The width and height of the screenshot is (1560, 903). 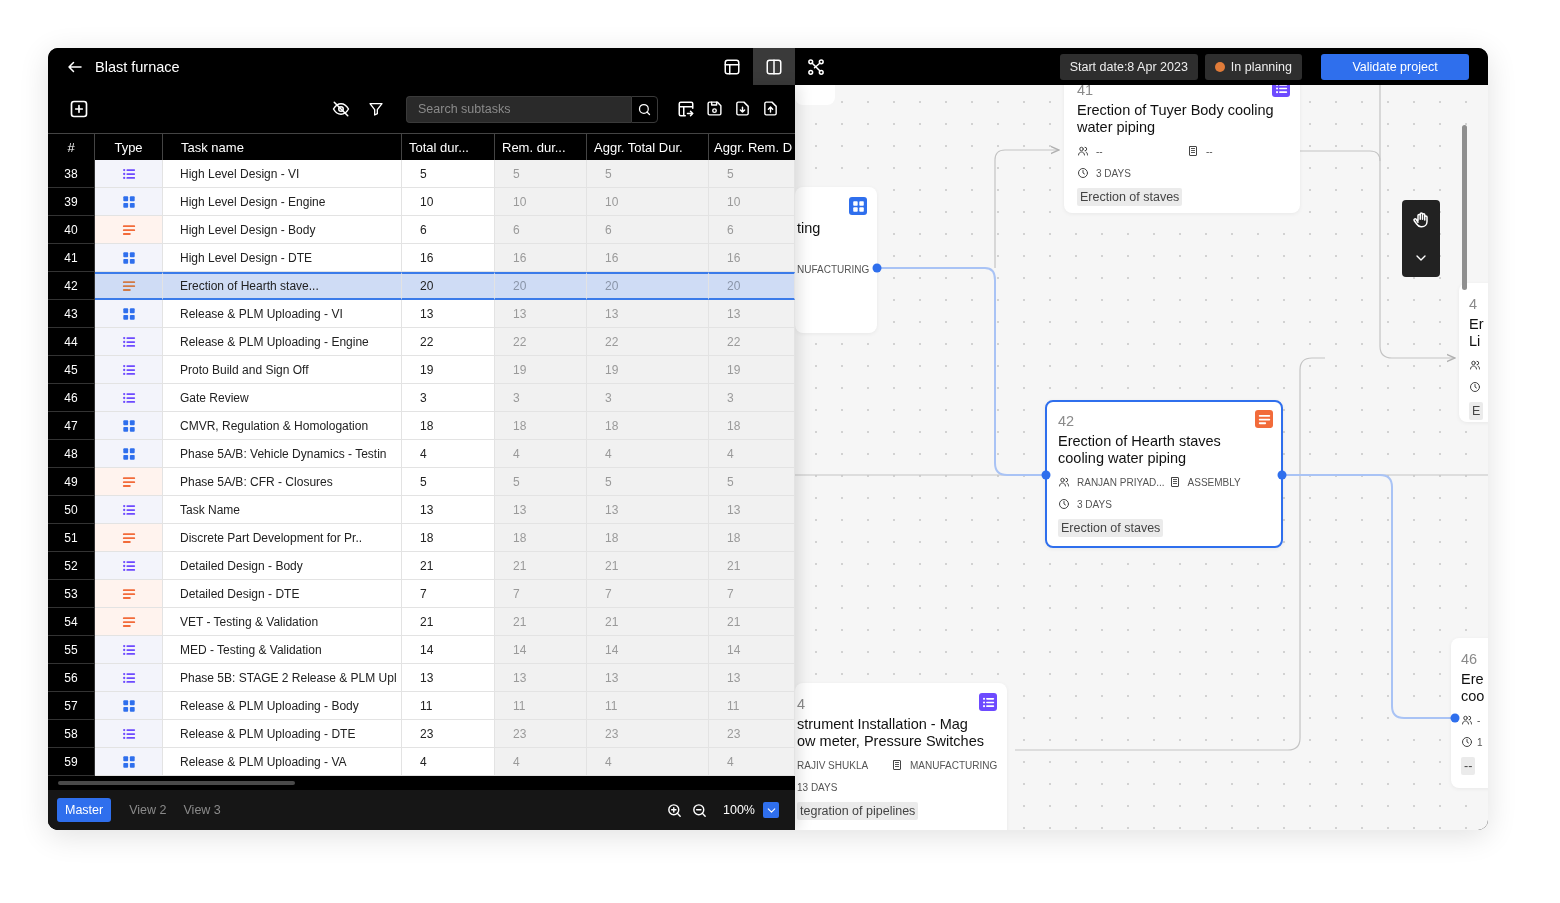 I want to click on filter-button, so click(x=376, y=109).